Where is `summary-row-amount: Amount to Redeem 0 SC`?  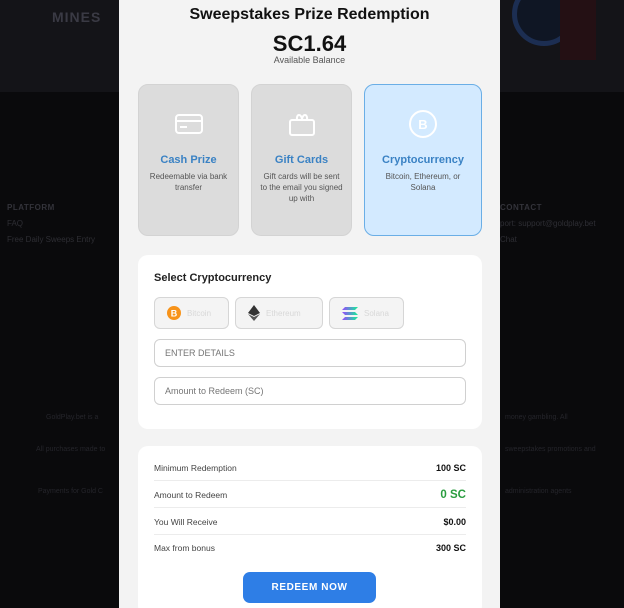 summary-row-amount: Amount to Redeem 0 SC is located at coordinates (310, 495).